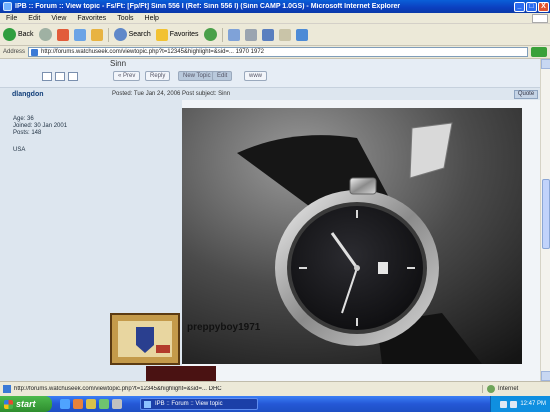  I want to click on www-button: www, so click(255, 76).